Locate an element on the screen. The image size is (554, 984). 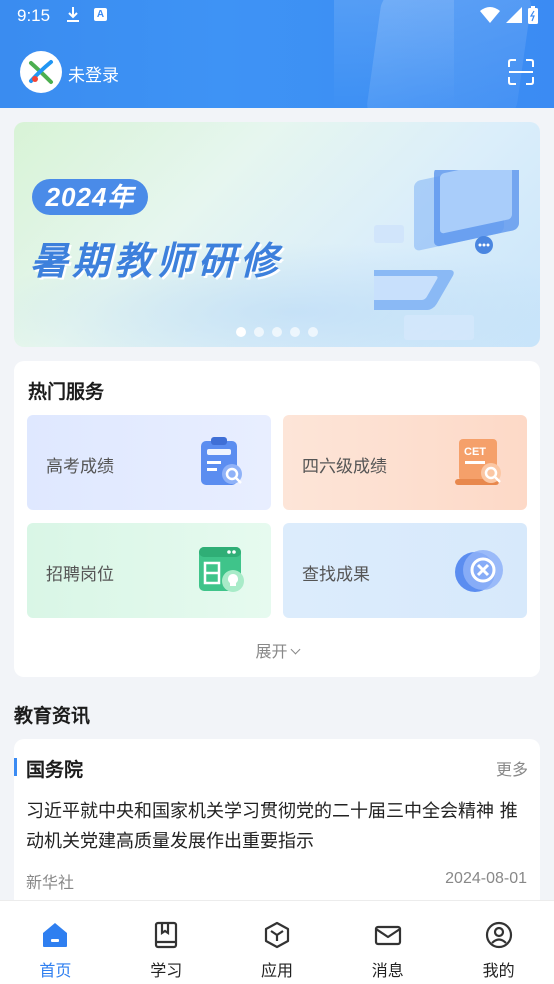
bottom-tab-bar: 首页 学习 应用 消息 我的 is located at coordinates (277, 942).